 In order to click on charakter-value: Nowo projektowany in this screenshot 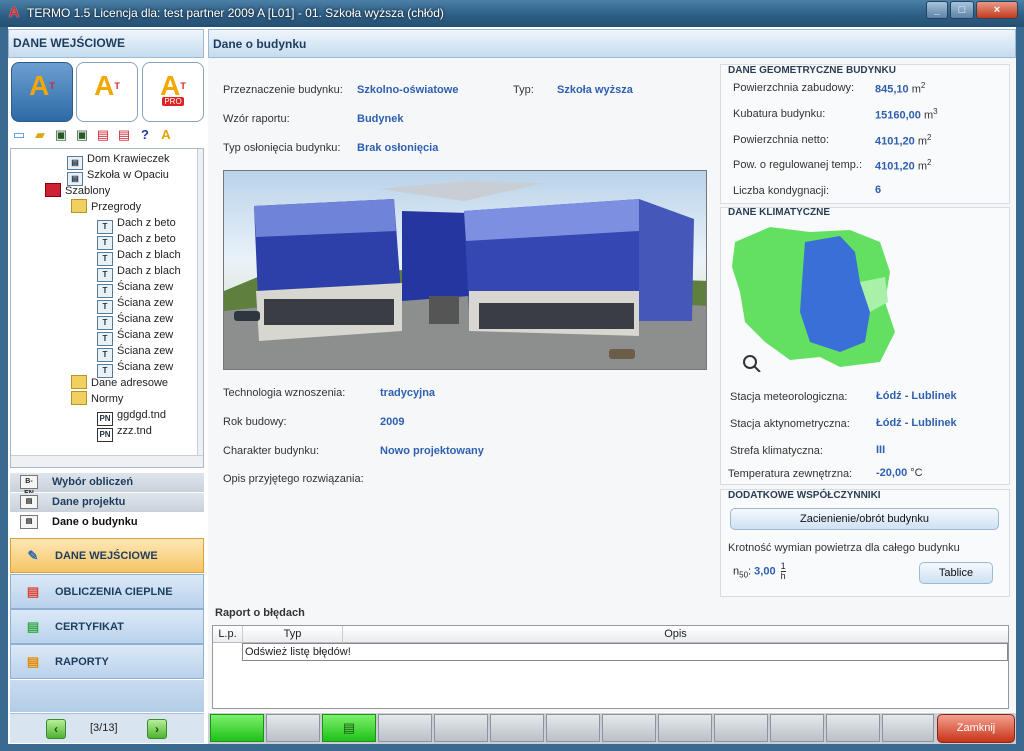, I will do `click(432, 451)`.